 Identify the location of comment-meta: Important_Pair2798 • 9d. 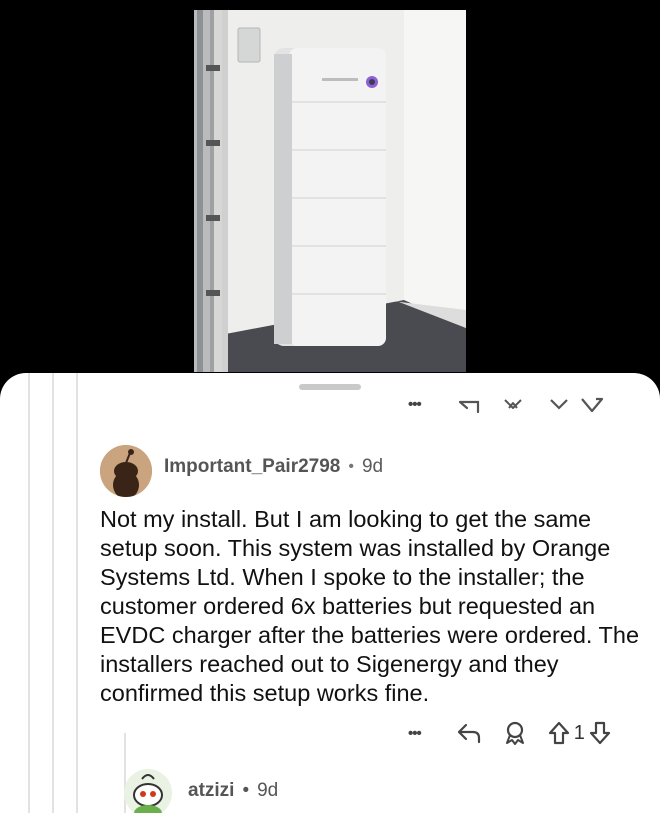
(273, 467).